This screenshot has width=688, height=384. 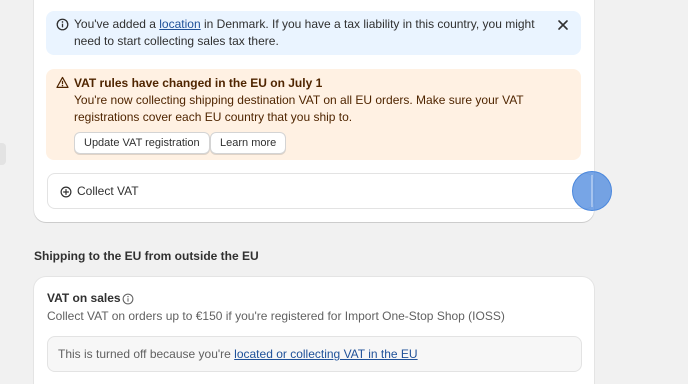 I want to click on drag-handle-bar, so click(x=592, y=191).